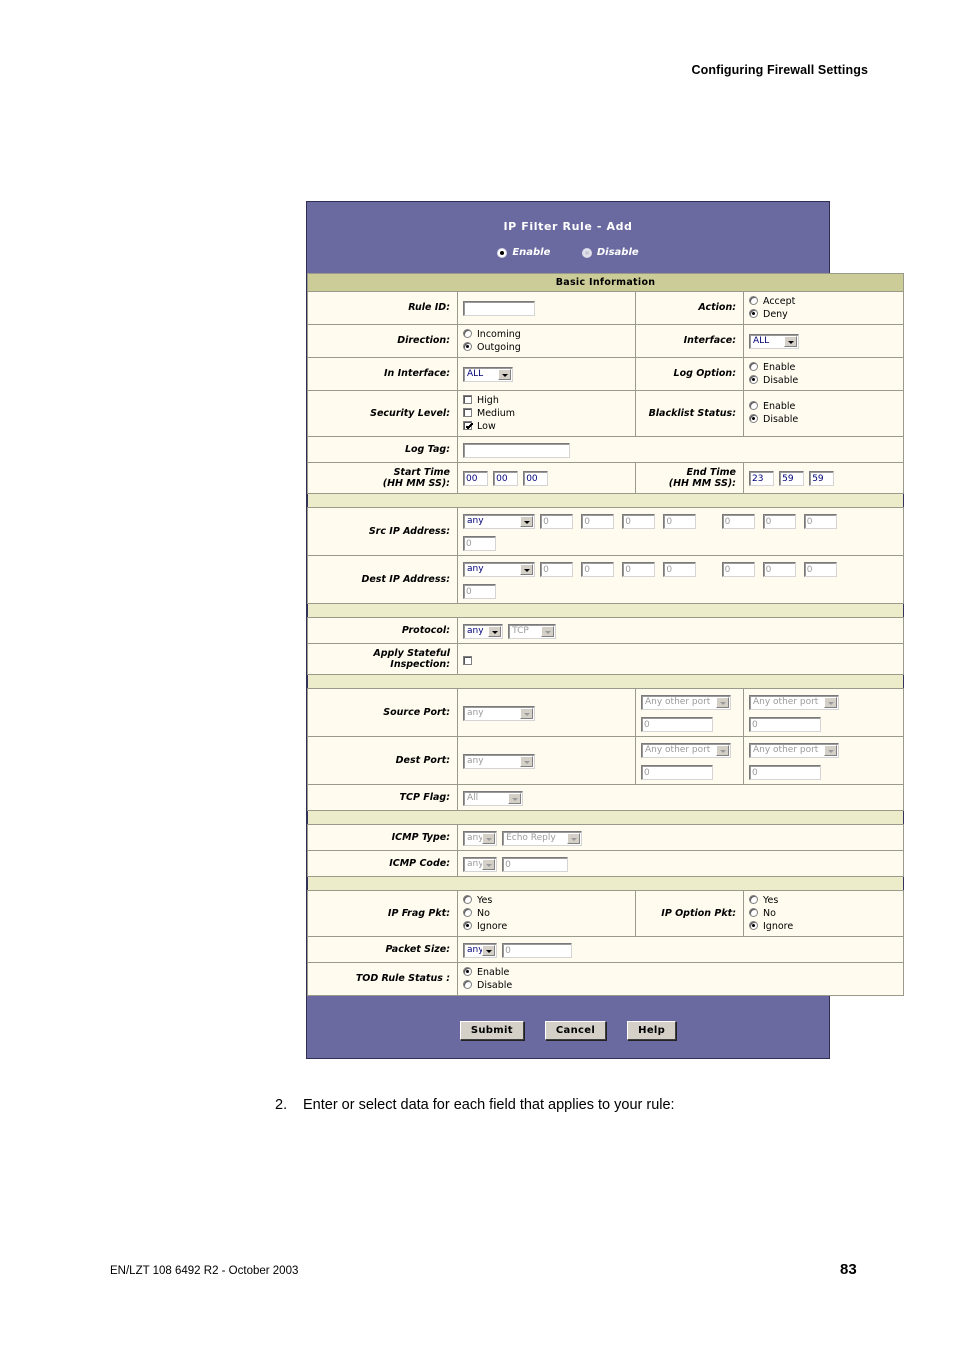 This screenshot has height=1351, width=954. What do you see at coordinates (753, 313) in the screenshot?
I see `radio-deny-icon` at bounding box center [753, 313].